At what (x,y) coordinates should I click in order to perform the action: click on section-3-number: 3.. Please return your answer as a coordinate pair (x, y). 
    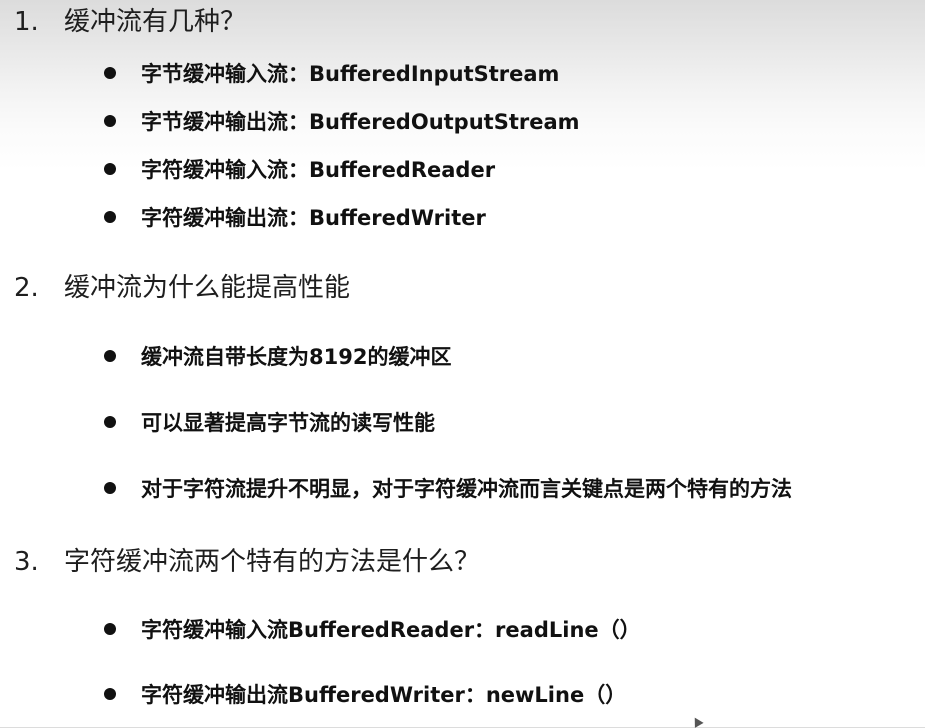
    Looking at the image, I should click on (26, 562).